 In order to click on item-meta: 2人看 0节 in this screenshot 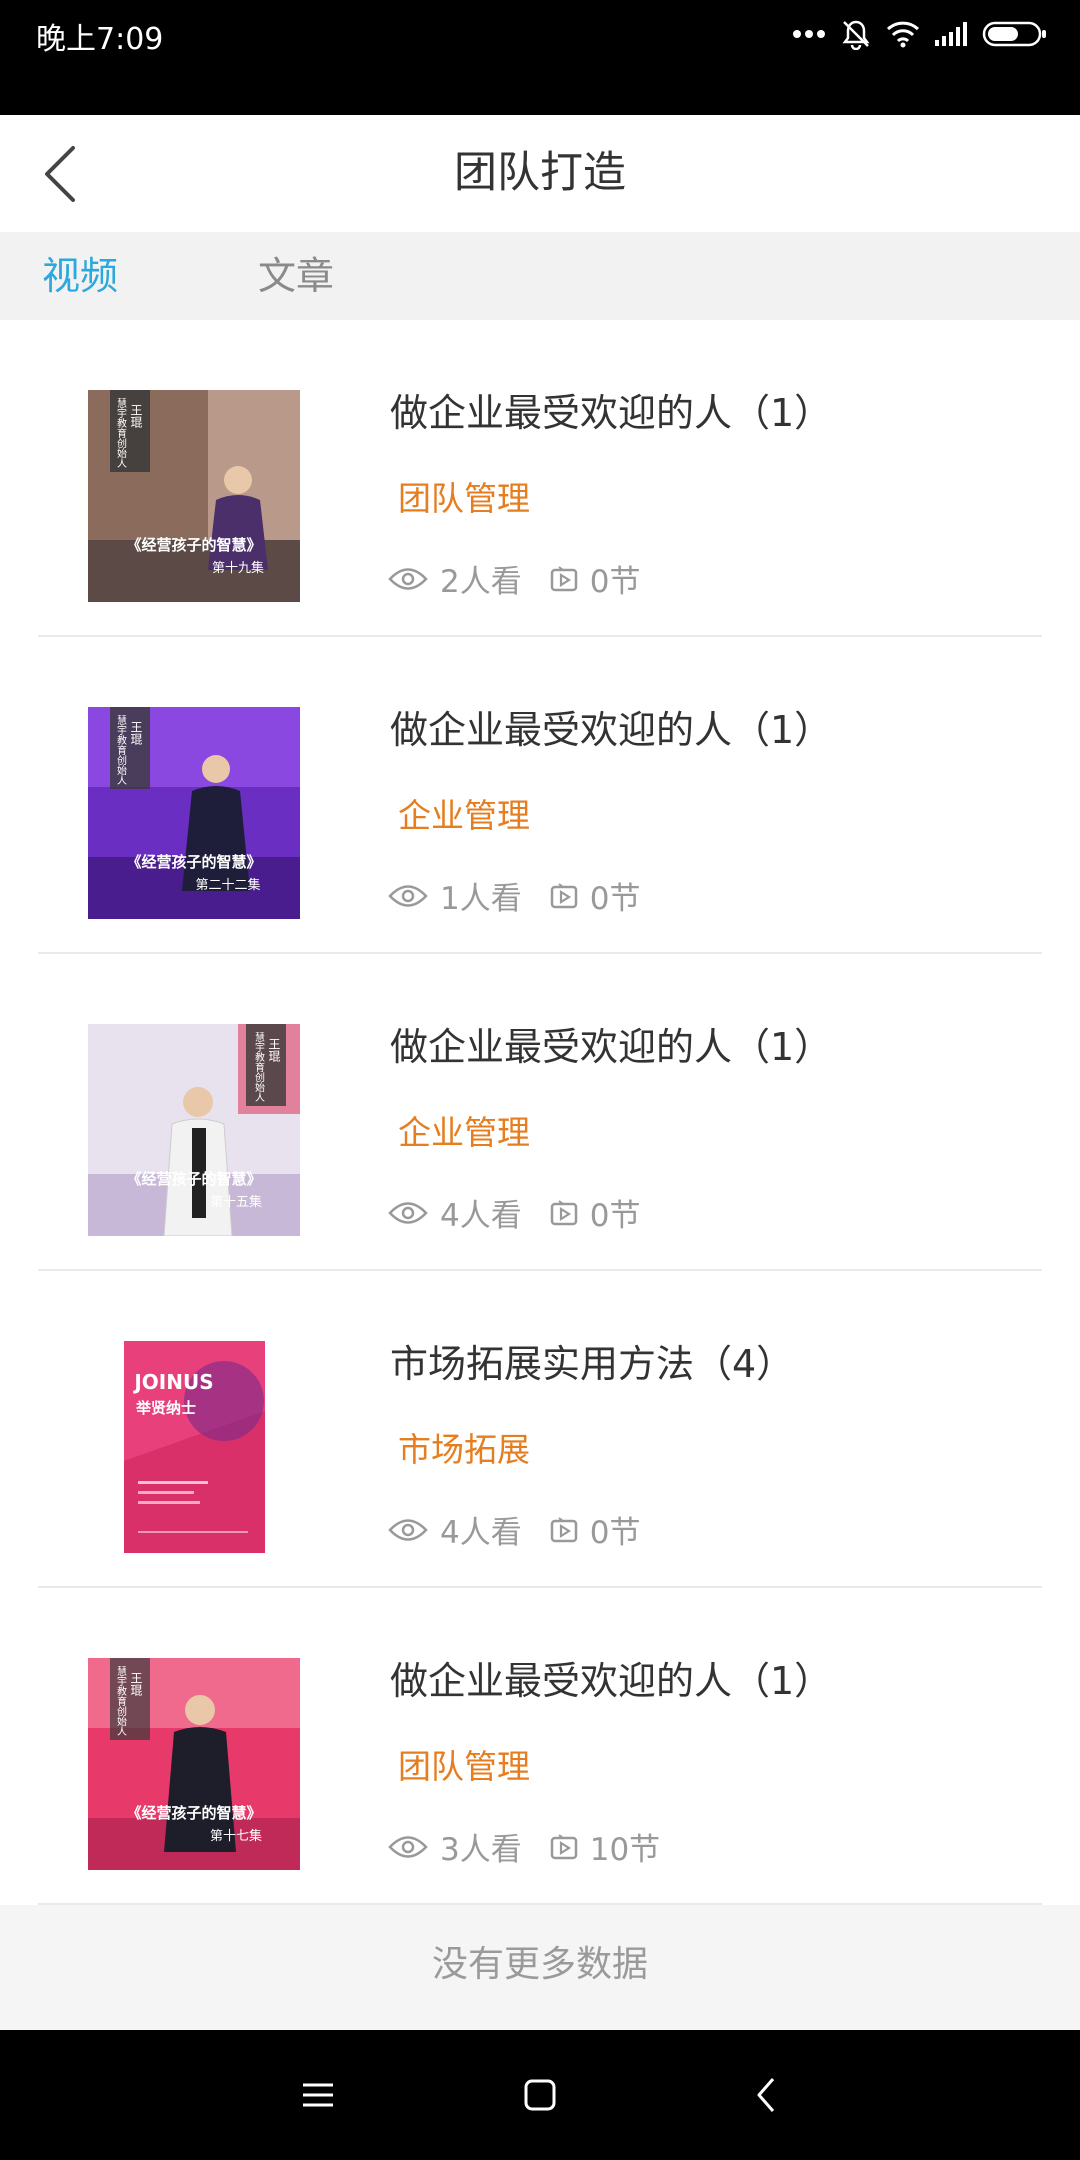, I will do `click(514, 578)`.